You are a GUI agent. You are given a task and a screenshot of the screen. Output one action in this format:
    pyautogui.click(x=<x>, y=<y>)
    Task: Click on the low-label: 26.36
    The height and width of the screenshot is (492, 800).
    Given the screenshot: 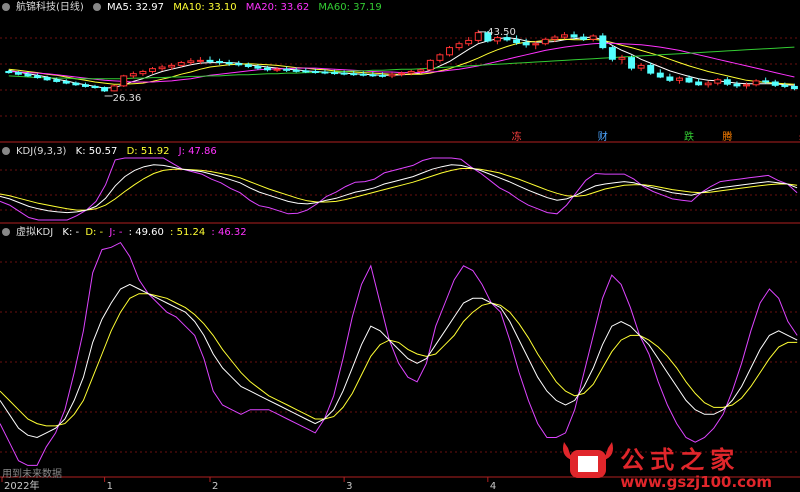 What is the action you would take?
    pyautogui.click(x=127, y=98)
    